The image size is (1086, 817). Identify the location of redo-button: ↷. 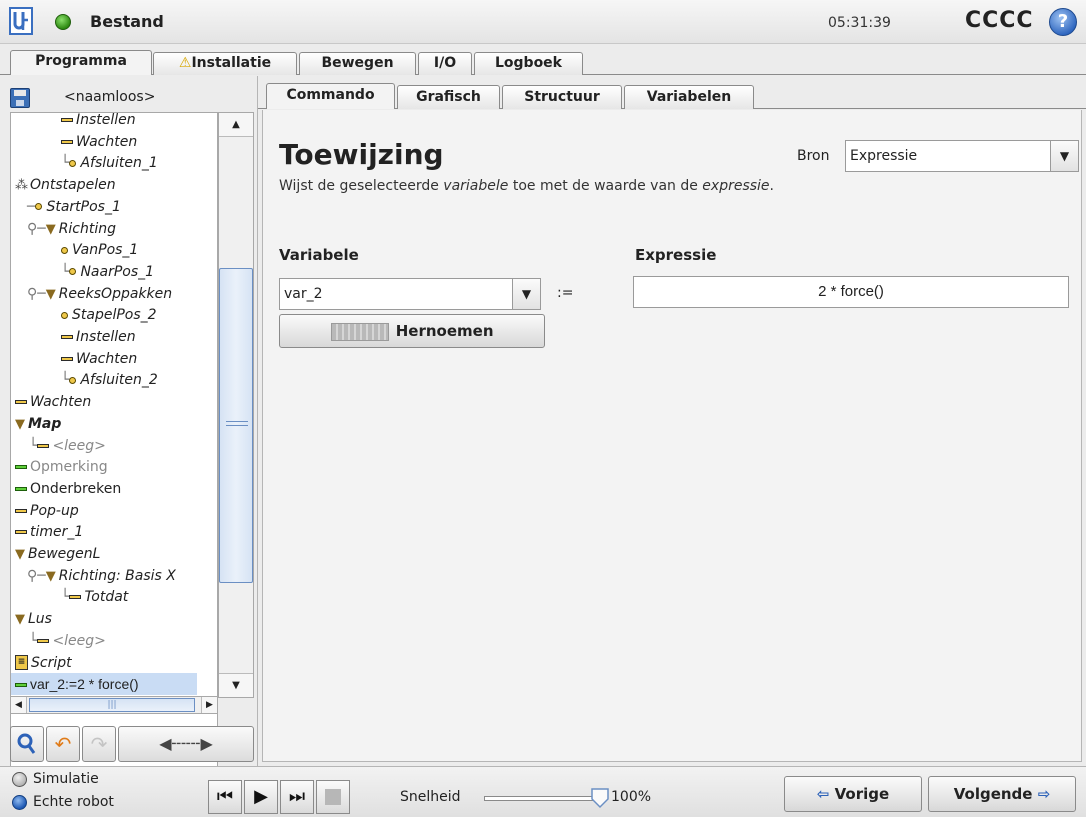
(99, 744).